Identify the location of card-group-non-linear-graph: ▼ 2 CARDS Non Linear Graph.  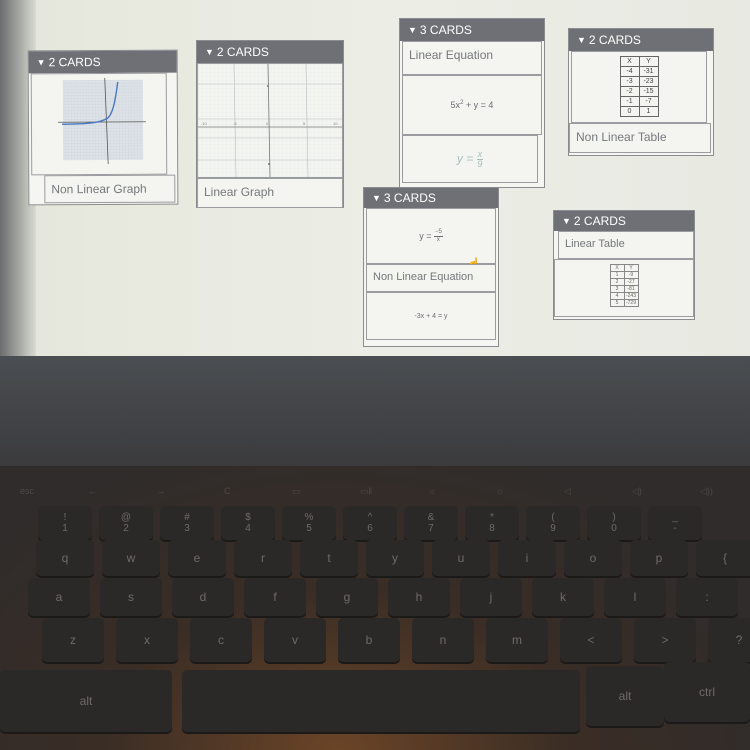
(103, 127).